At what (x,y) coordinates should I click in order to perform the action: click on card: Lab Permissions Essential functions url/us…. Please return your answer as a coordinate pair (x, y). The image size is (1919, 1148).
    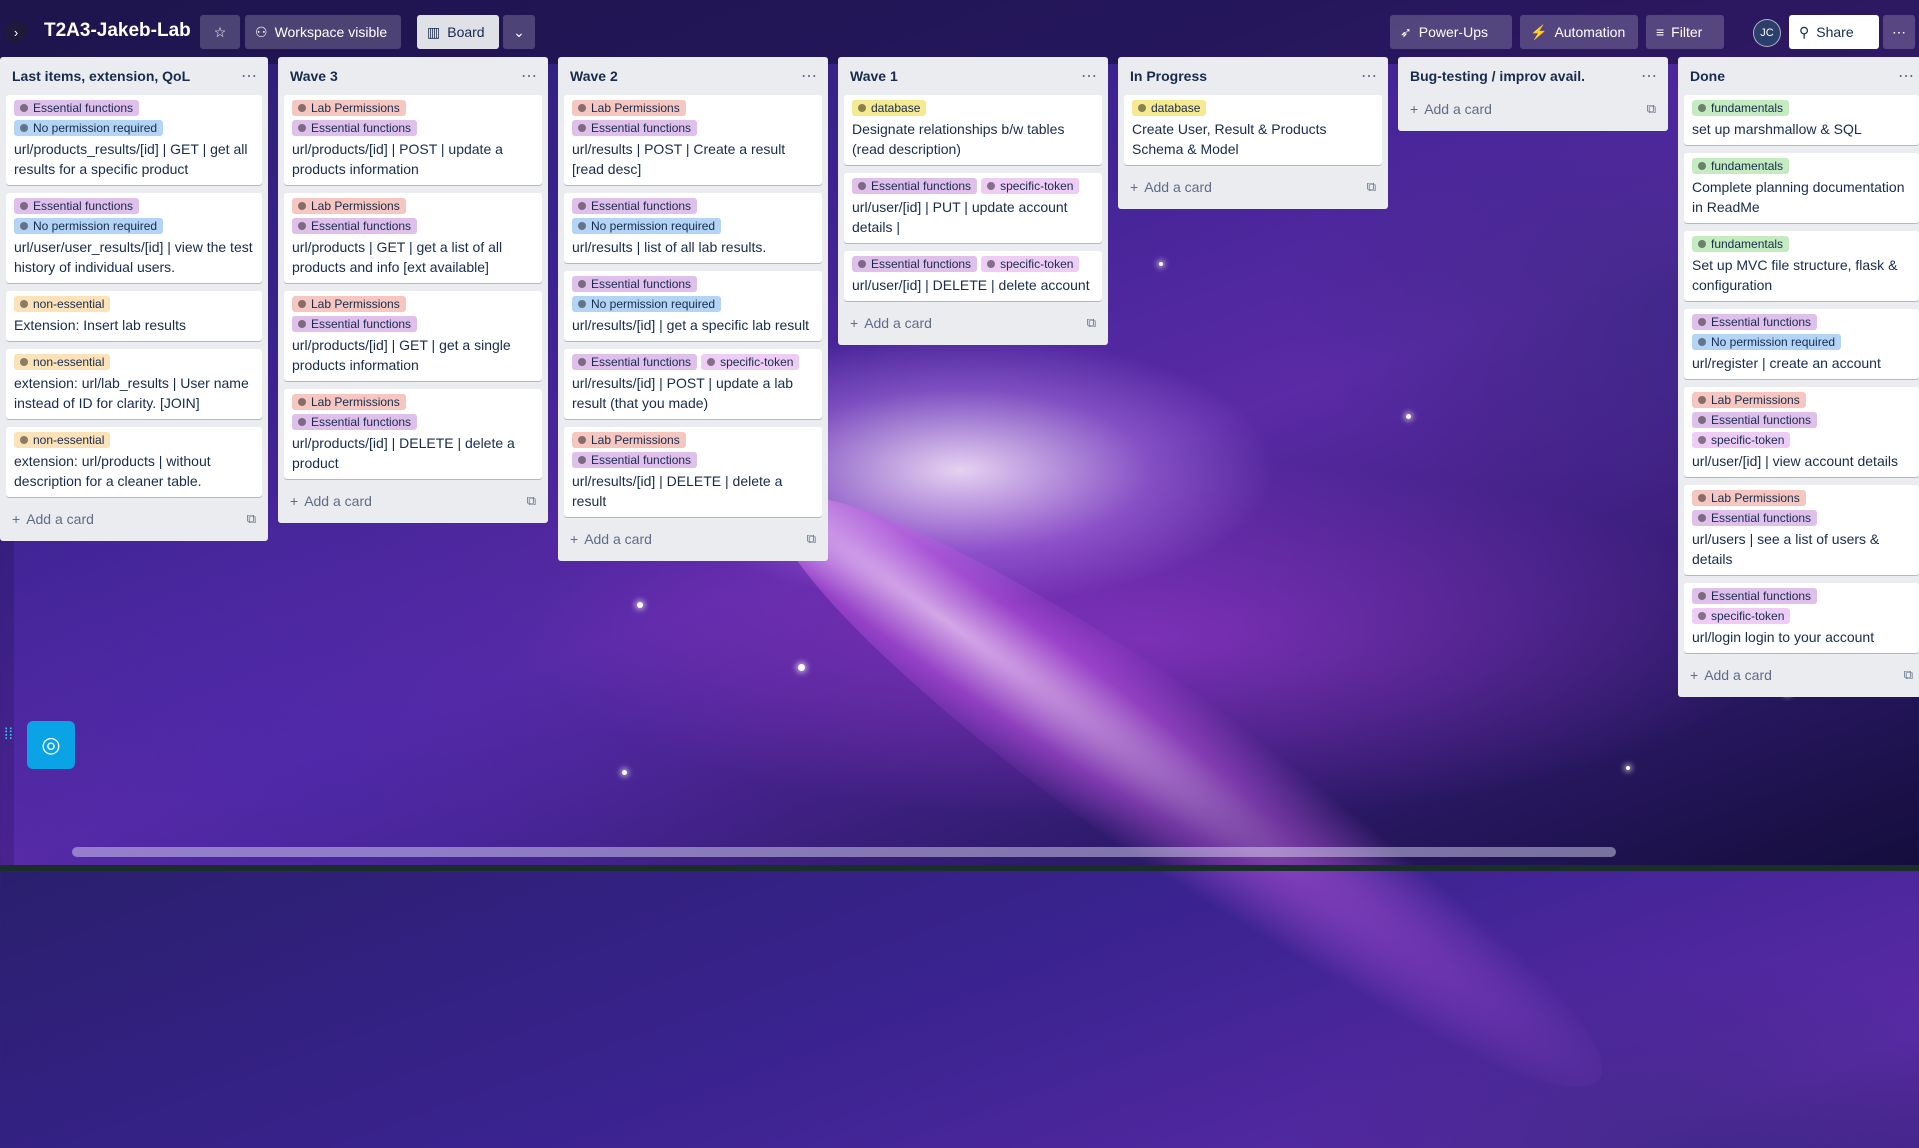
    Looking at the image, I should click on (1801, 530).